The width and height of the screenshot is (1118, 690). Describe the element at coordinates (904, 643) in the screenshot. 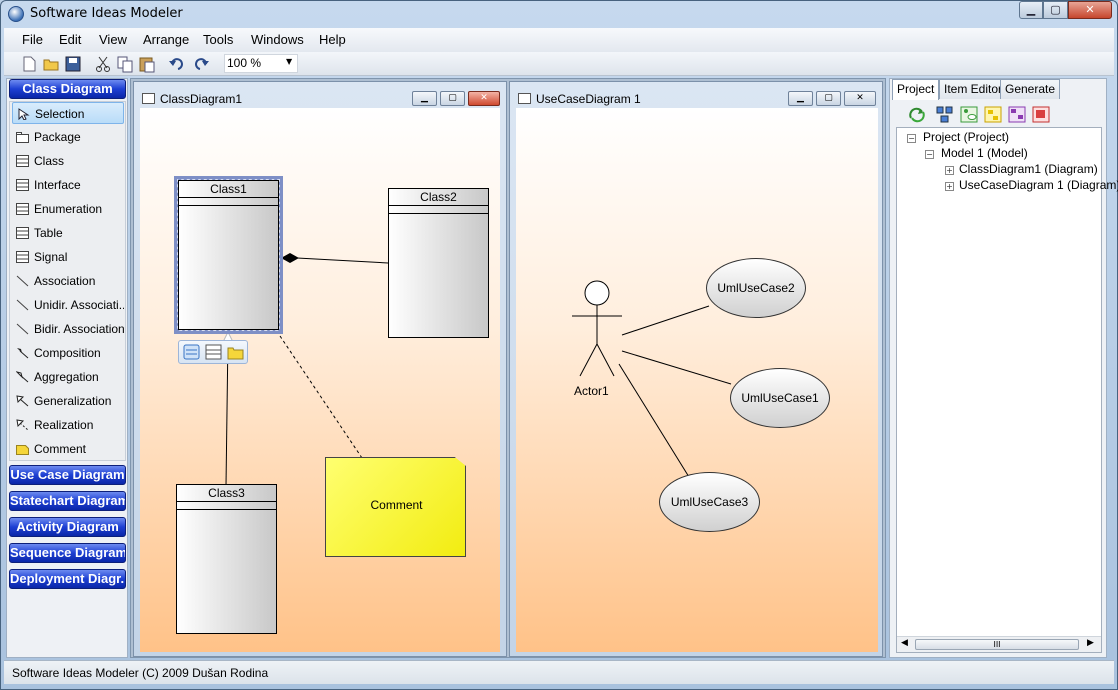

I see `scroll-left-icon: ◀` at that location.